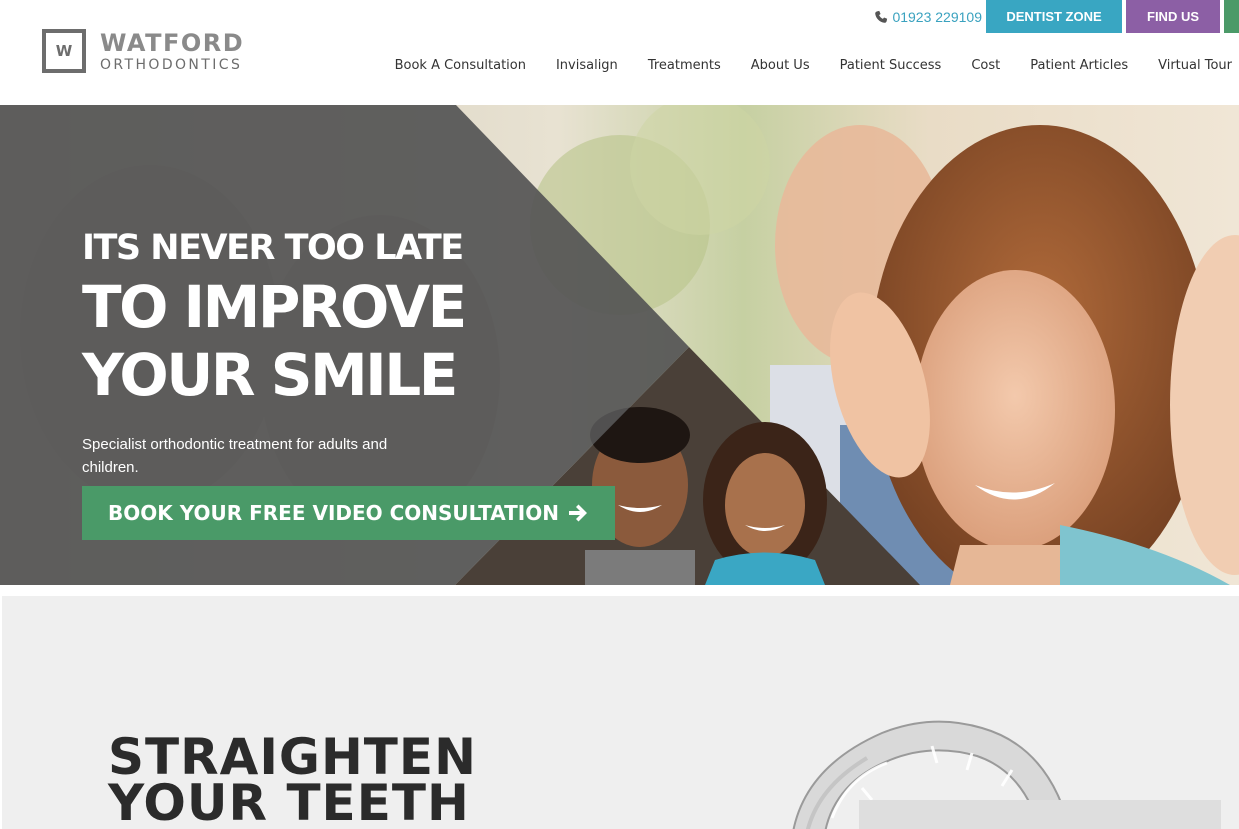  I want to click on dentist-zone-button: DENTIST ZONE, so click(1054, 16).